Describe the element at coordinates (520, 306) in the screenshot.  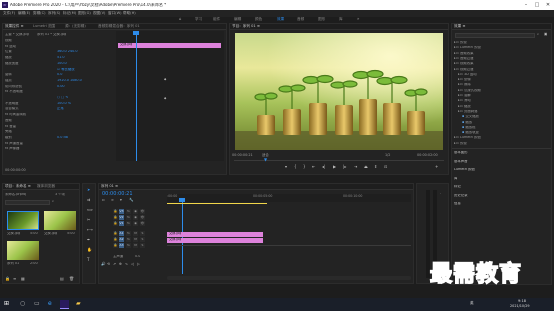
I see `clock-date: 2021/10/29` at that location.